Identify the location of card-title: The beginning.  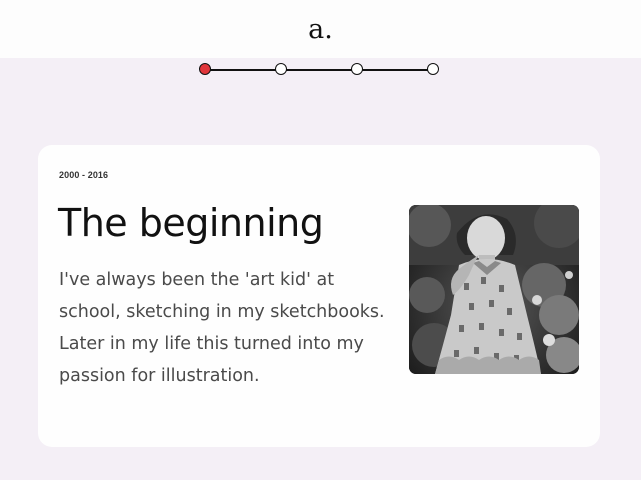
(191, 223).